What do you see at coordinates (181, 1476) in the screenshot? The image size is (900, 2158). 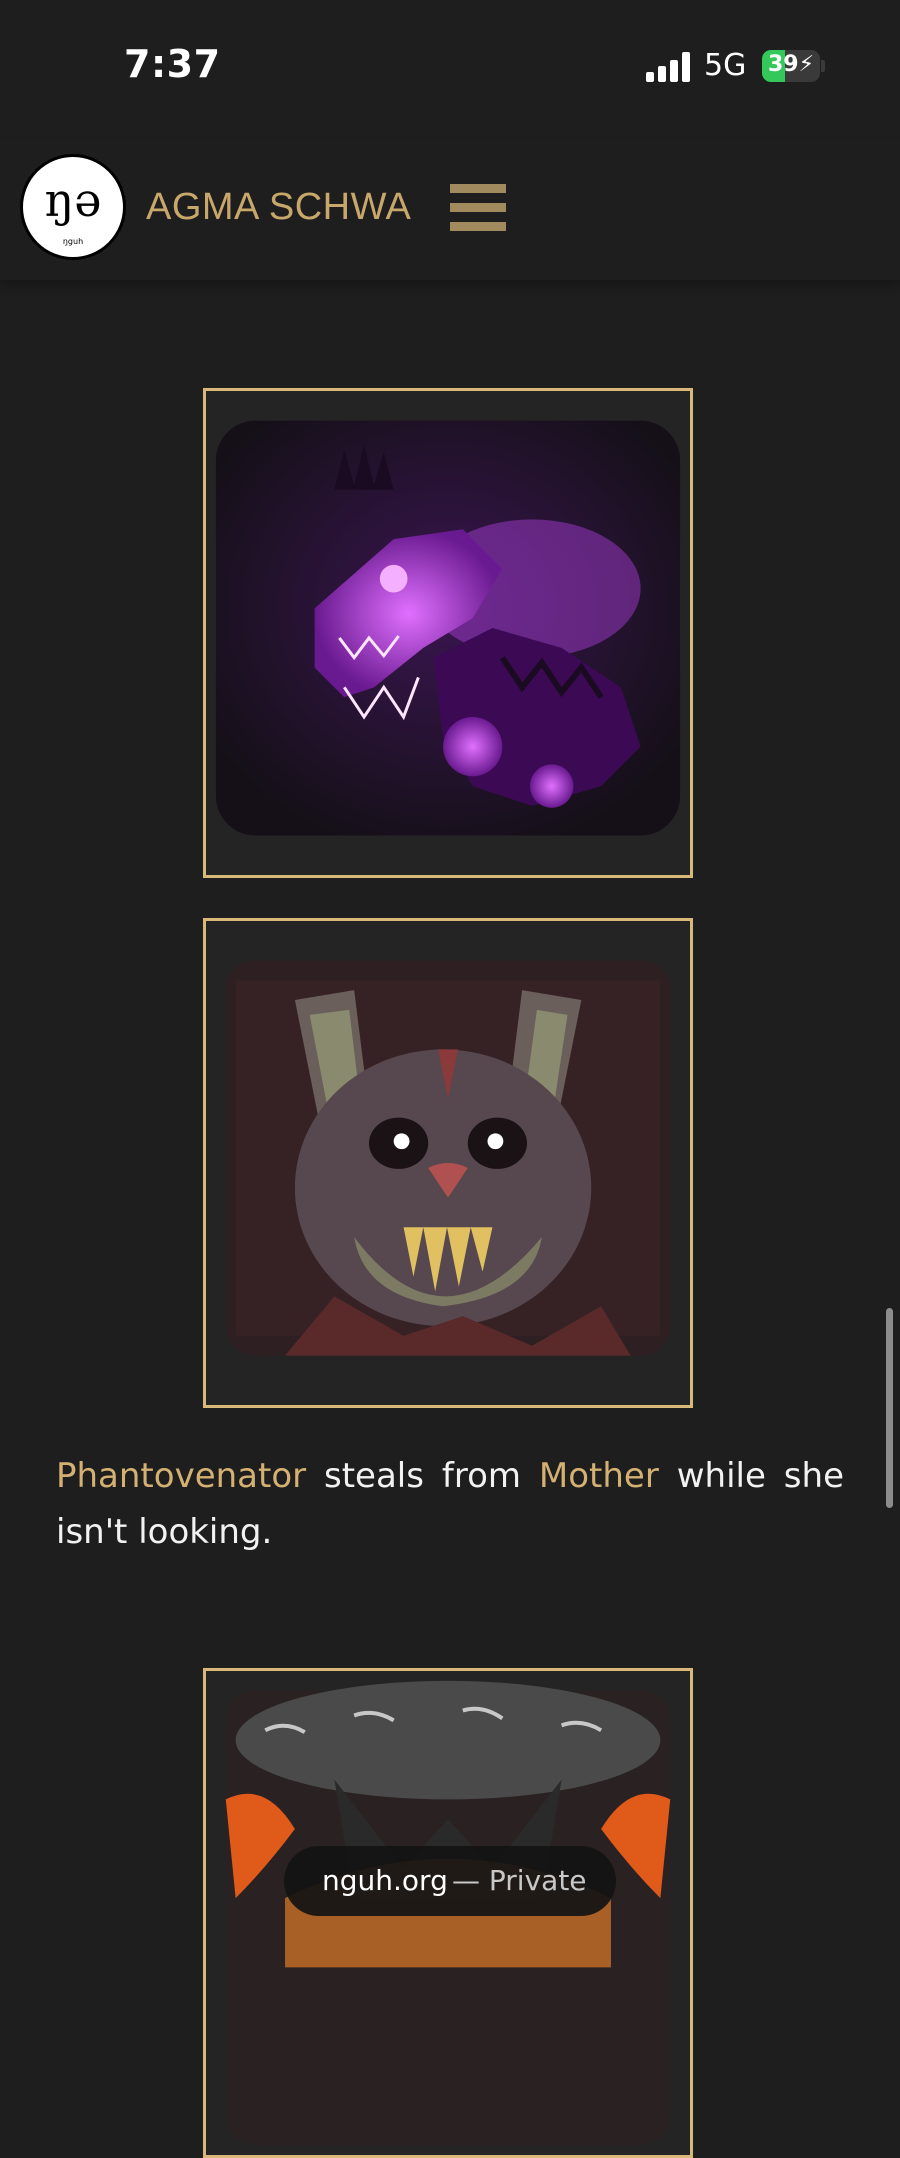 I see `link-phantovenator: Phantovenator` at bounding box center [181, 1476].